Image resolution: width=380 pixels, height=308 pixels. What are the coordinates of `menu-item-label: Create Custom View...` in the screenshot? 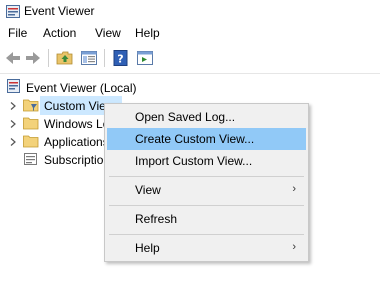 It's located at (195, 139).